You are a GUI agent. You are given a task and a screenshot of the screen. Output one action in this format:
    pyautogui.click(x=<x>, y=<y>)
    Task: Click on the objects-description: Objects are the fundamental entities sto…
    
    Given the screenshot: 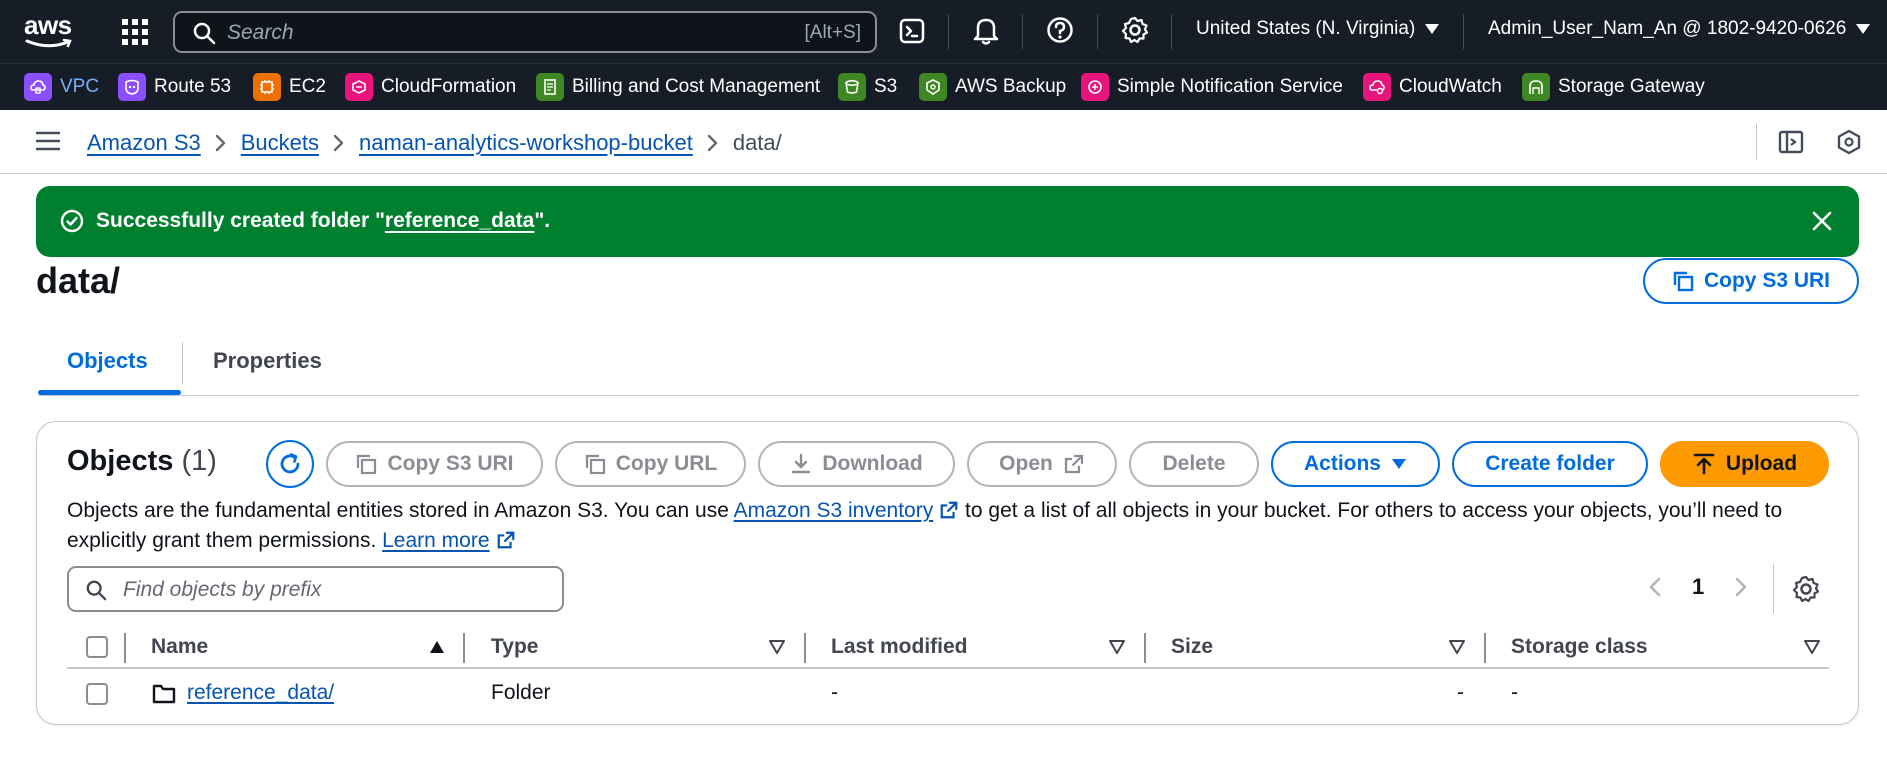 What is the action you would take?
    pyautogui.click(x=925, y=525)
    